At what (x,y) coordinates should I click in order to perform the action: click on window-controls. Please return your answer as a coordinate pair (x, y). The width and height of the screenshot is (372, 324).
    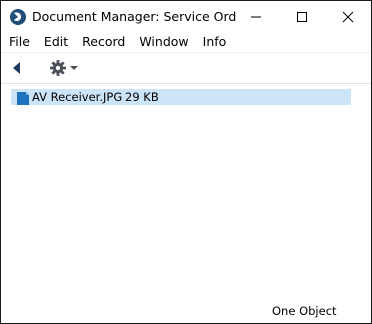
    Looking at the image, I should click on (302, 16).